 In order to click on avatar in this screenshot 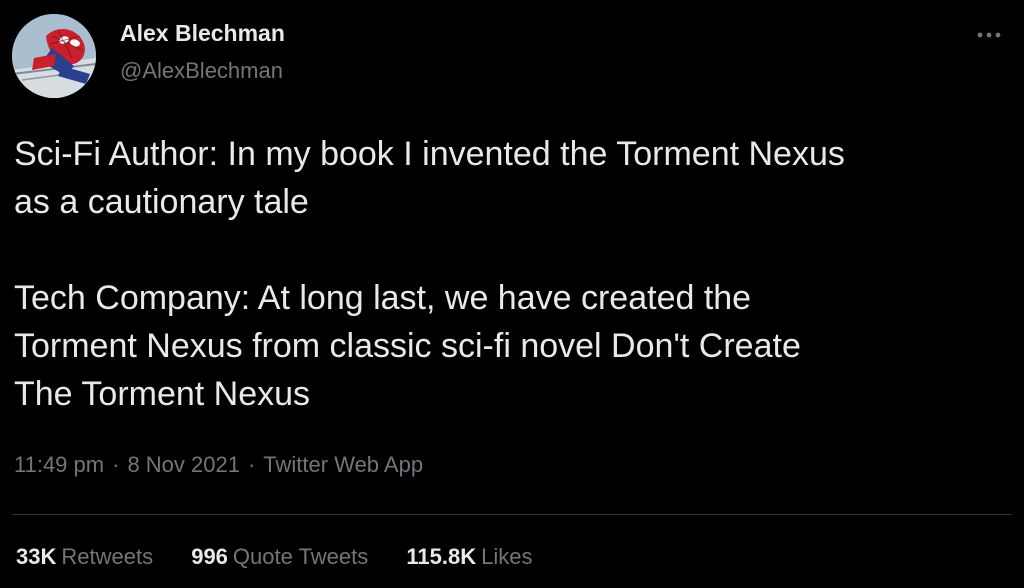, I will do `click(54, 56)`.